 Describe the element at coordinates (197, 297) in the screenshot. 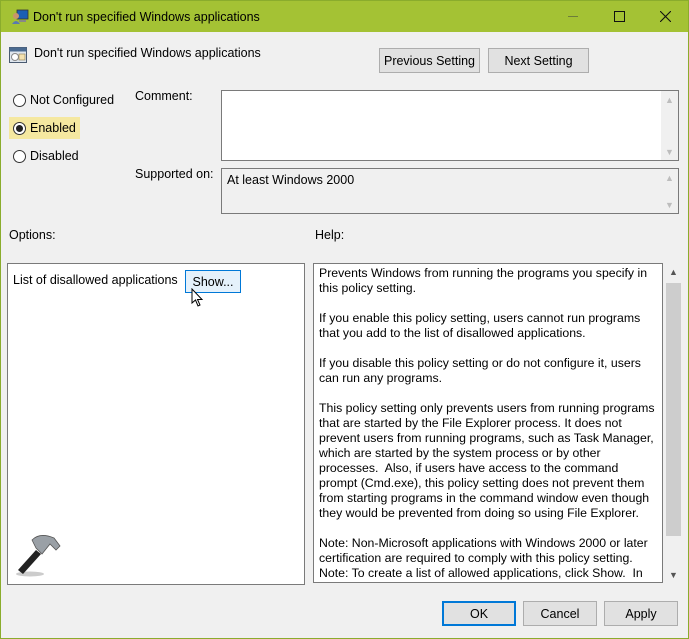

I see `mouse-cursor-icon` at that location.